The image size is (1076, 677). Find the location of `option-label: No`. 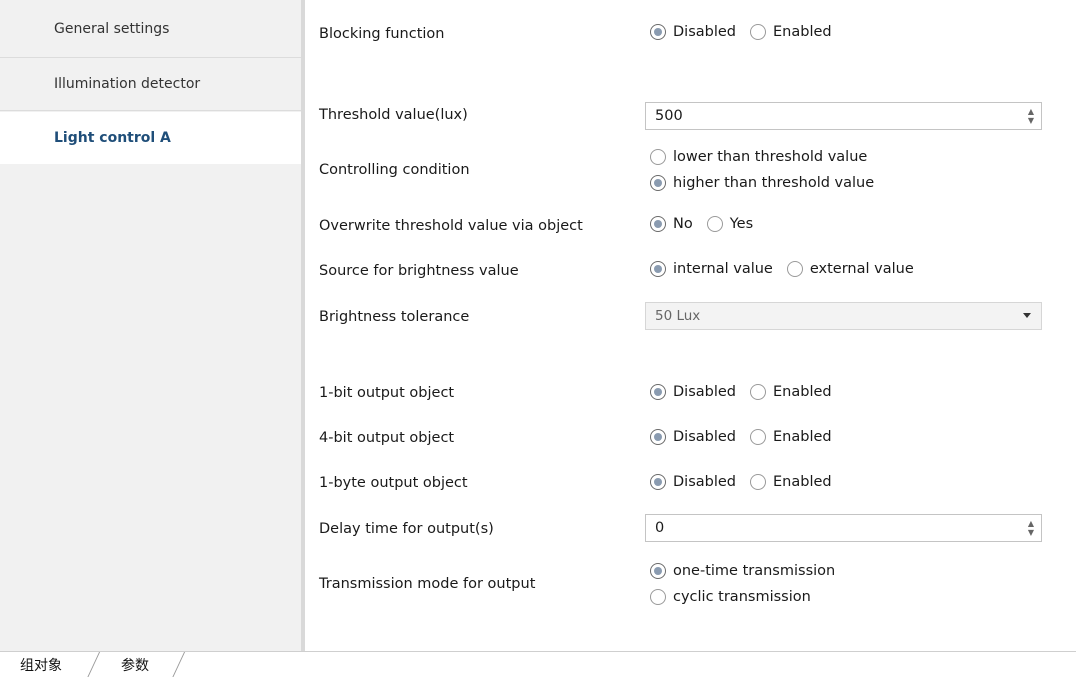

option-label: No is located at coordinates (683, 224).